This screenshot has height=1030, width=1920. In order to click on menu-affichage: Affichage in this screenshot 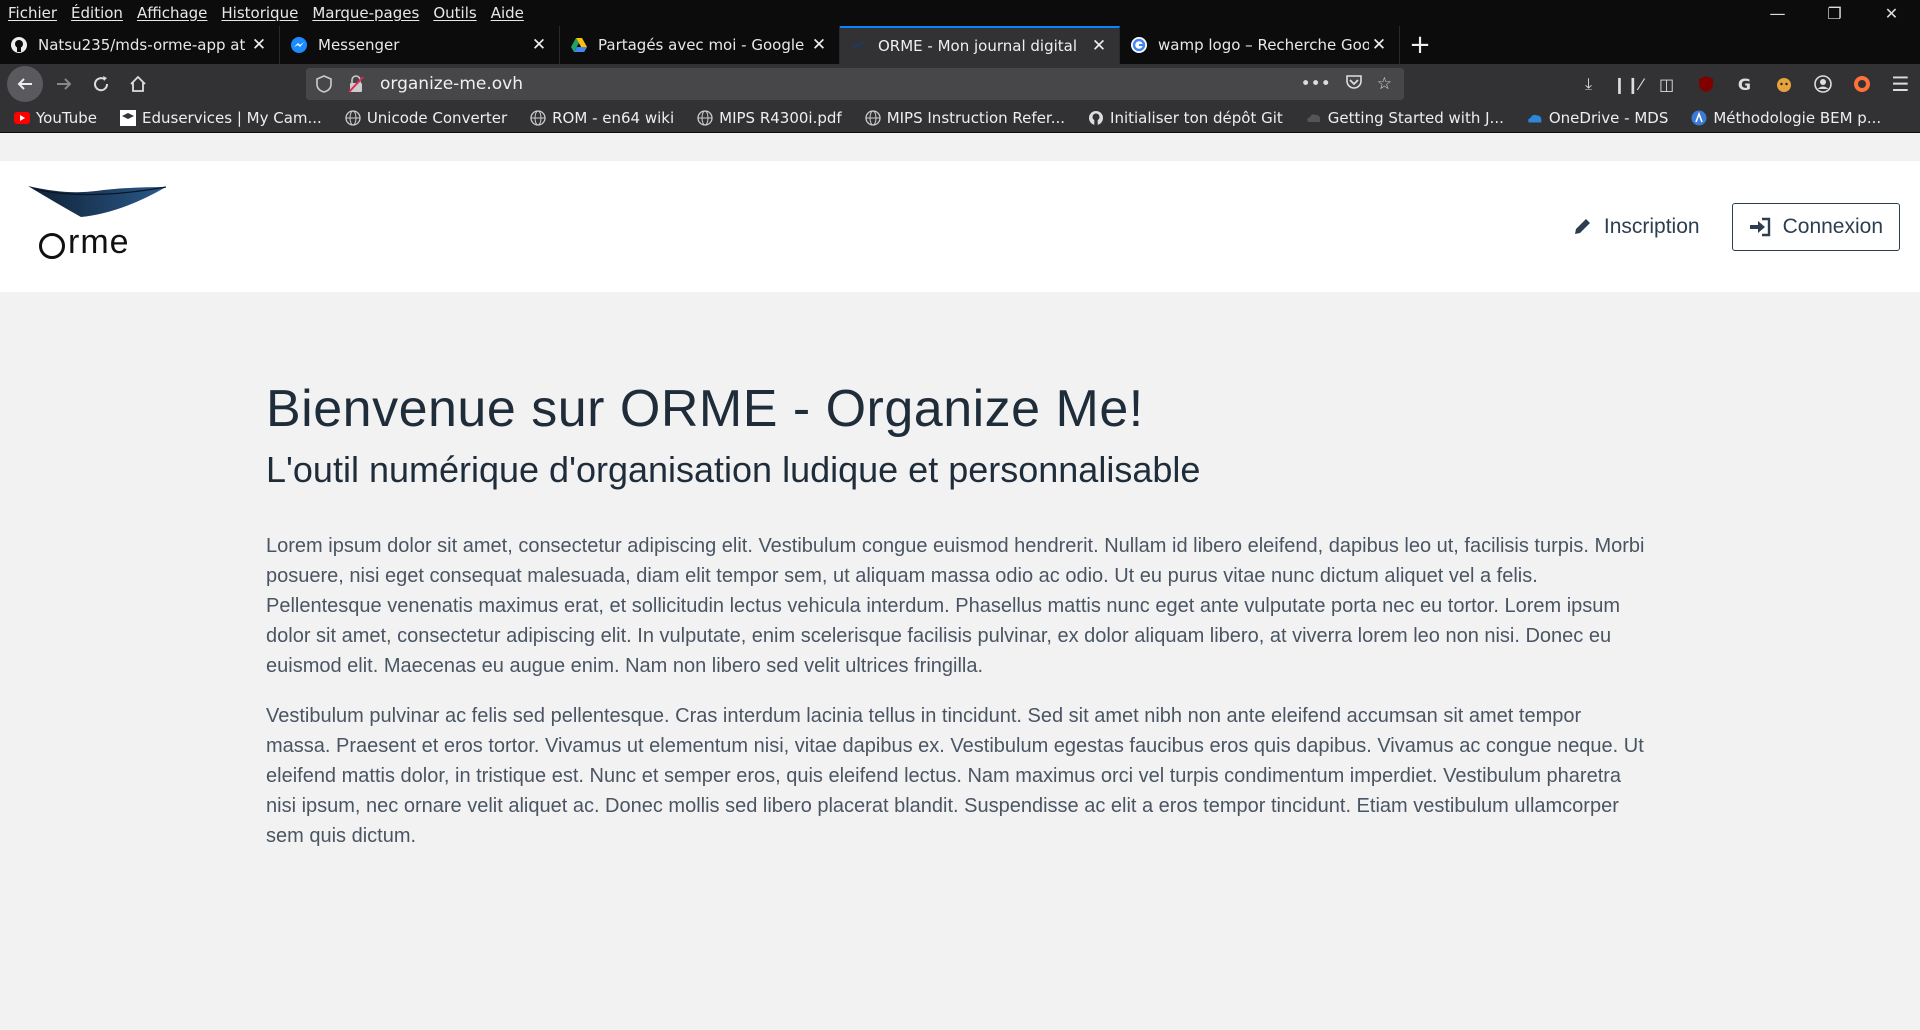, I will do `click(172, 13)`.